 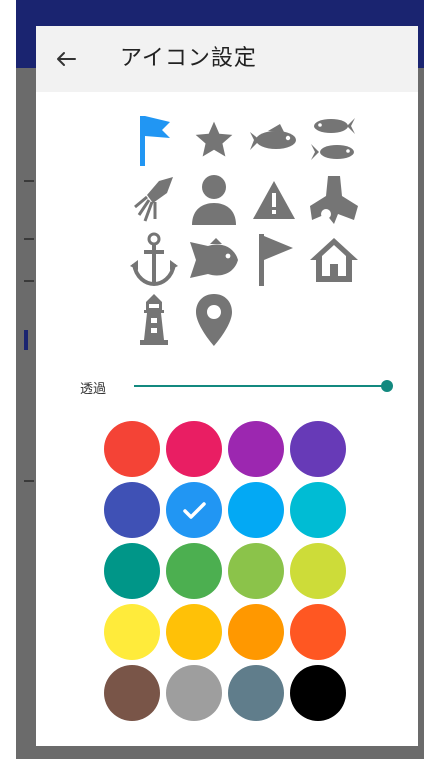 I want to click on opacity-label: 透過, so click(x=93, y=389).